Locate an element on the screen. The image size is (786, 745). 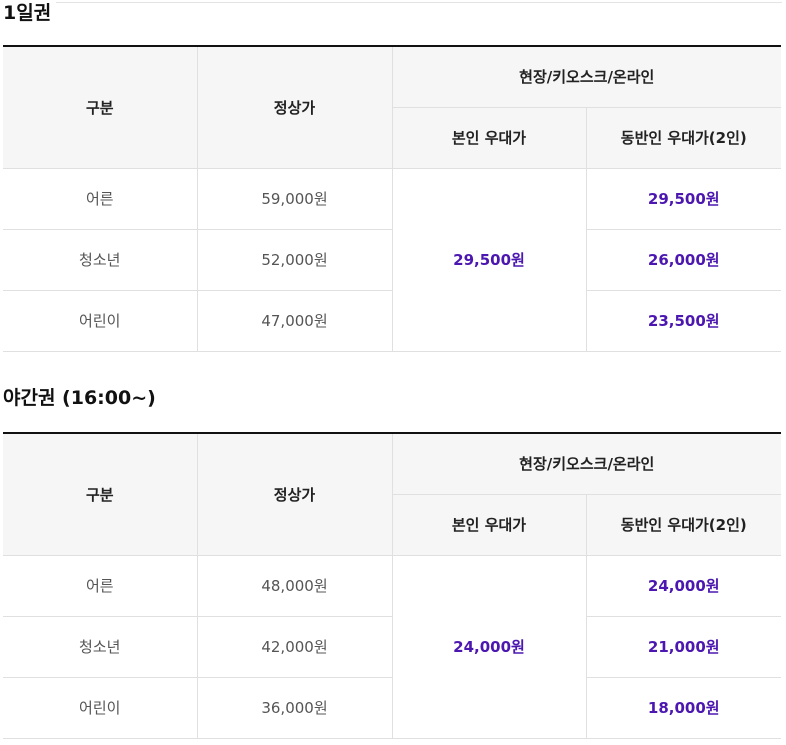
cell-regular-price: 42,000원 is located at coordinates (294, 647).